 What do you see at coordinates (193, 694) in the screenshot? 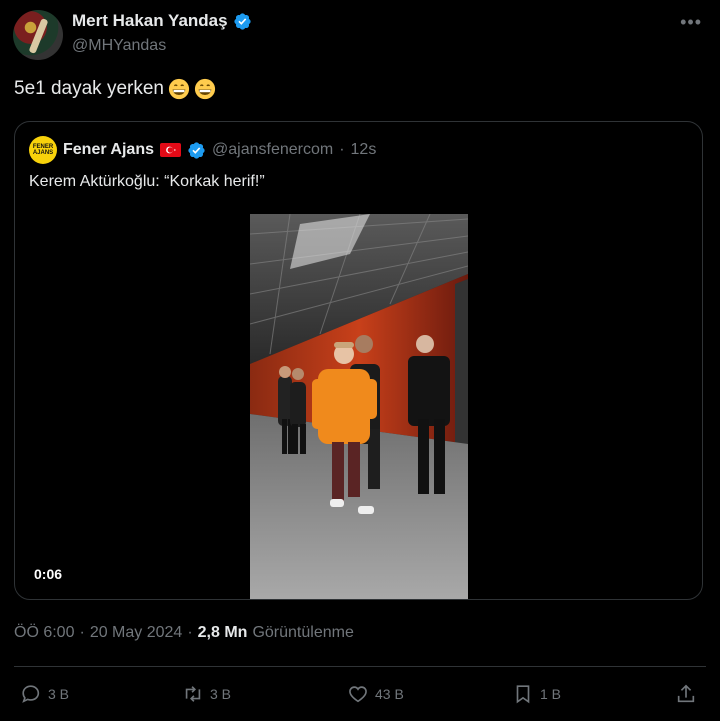
I see `repost-icon` at bounding box center [193, 694].